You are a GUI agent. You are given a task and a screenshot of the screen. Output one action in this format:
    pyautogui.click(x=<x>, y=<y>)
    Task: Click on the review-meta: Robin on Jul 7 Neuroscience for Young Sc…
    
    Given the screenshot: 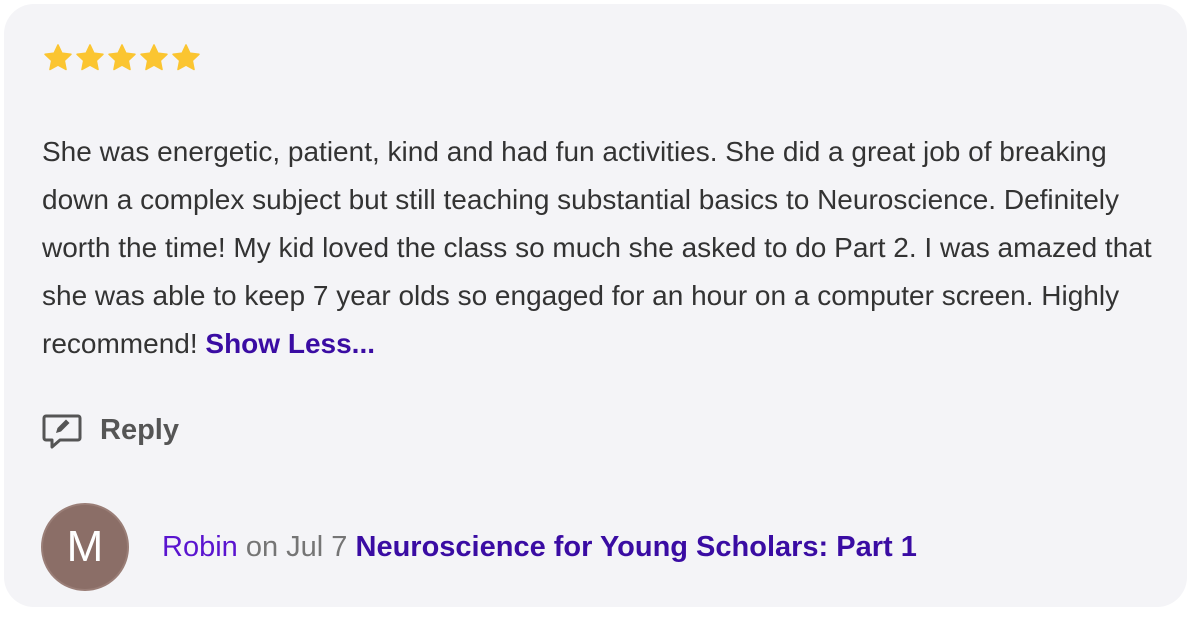 What is the action you would take?
    pyautogui.click(x=539, y=547)
    